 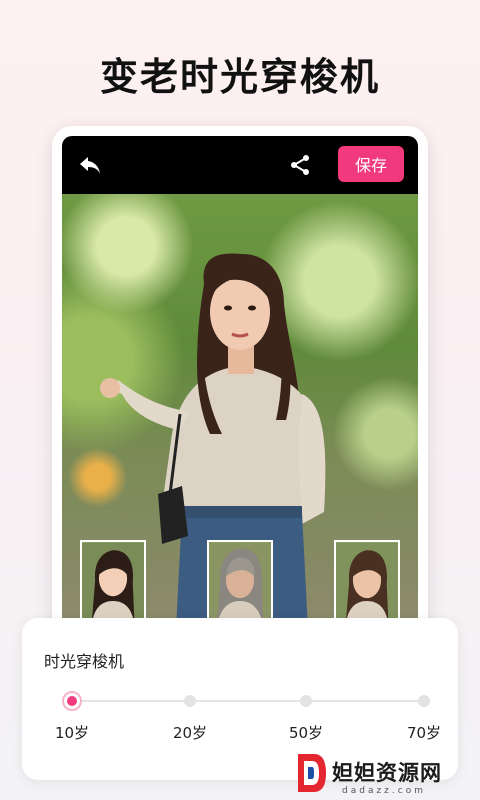 I want to click on page-headline: 变老时光穿梭机, so click(x=239, y=77).